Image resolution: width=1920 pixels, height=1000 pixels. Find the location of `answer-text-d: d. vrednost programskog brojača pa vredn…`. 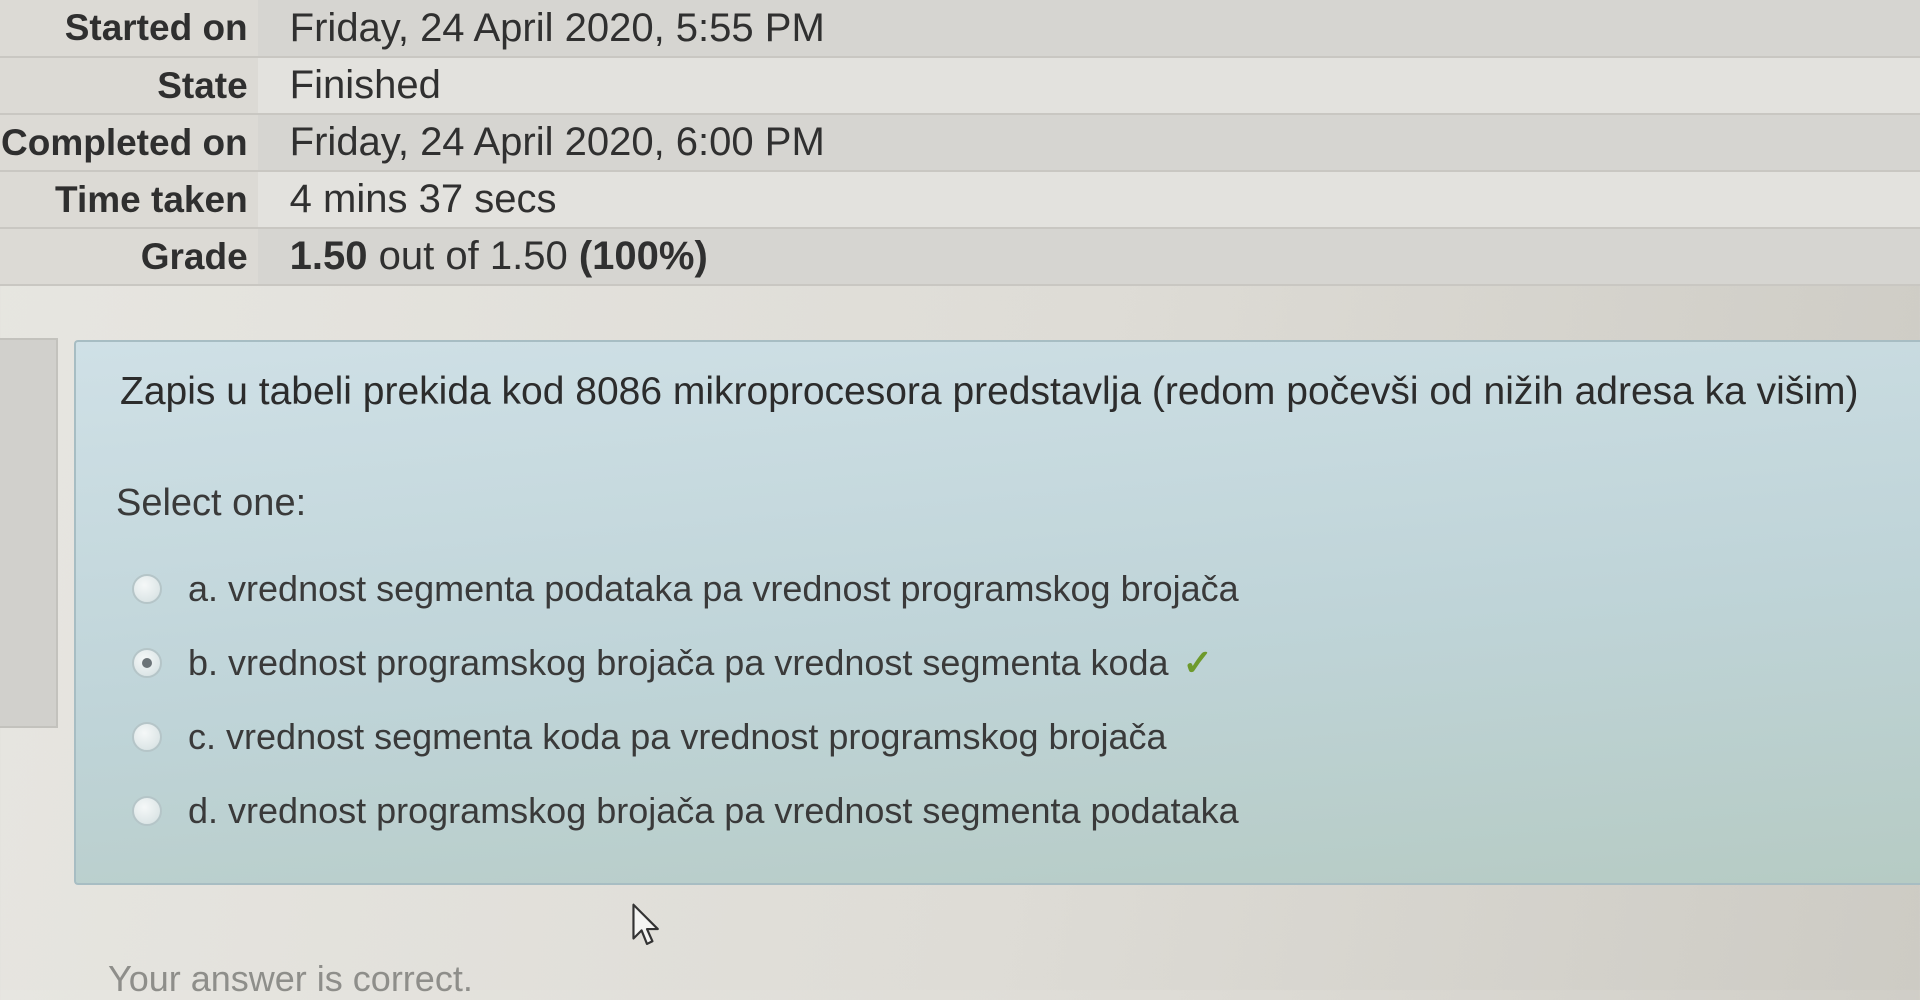

answer-text-d: d. vrednost programskog brojača pa vredn… is located at coordinates (713, 811).